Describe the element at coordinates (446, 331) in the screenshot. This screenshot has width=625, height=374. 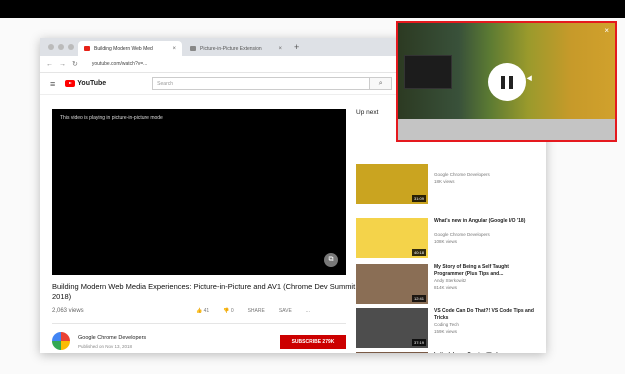
I see `recommended-views: 159K views` at that location.